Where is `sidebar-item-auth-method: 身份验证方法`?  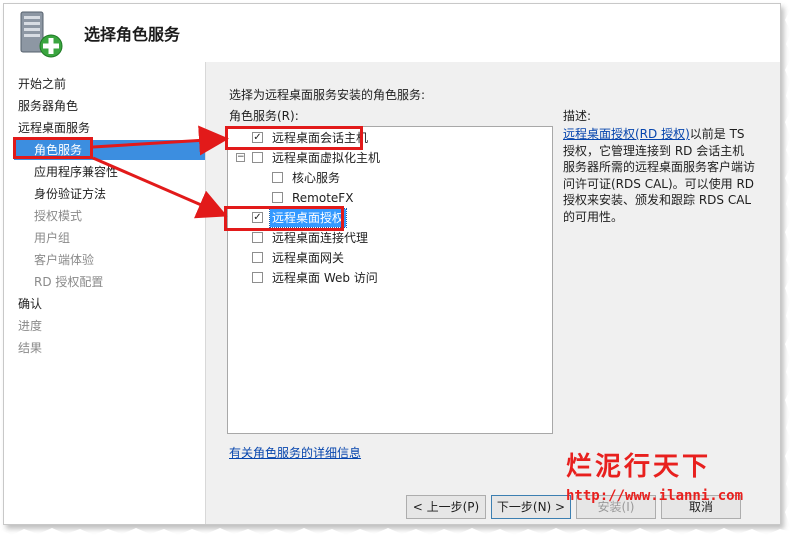 sidebar-item-auth-method: 身份验证方法 is located at coordinates (70, 194).